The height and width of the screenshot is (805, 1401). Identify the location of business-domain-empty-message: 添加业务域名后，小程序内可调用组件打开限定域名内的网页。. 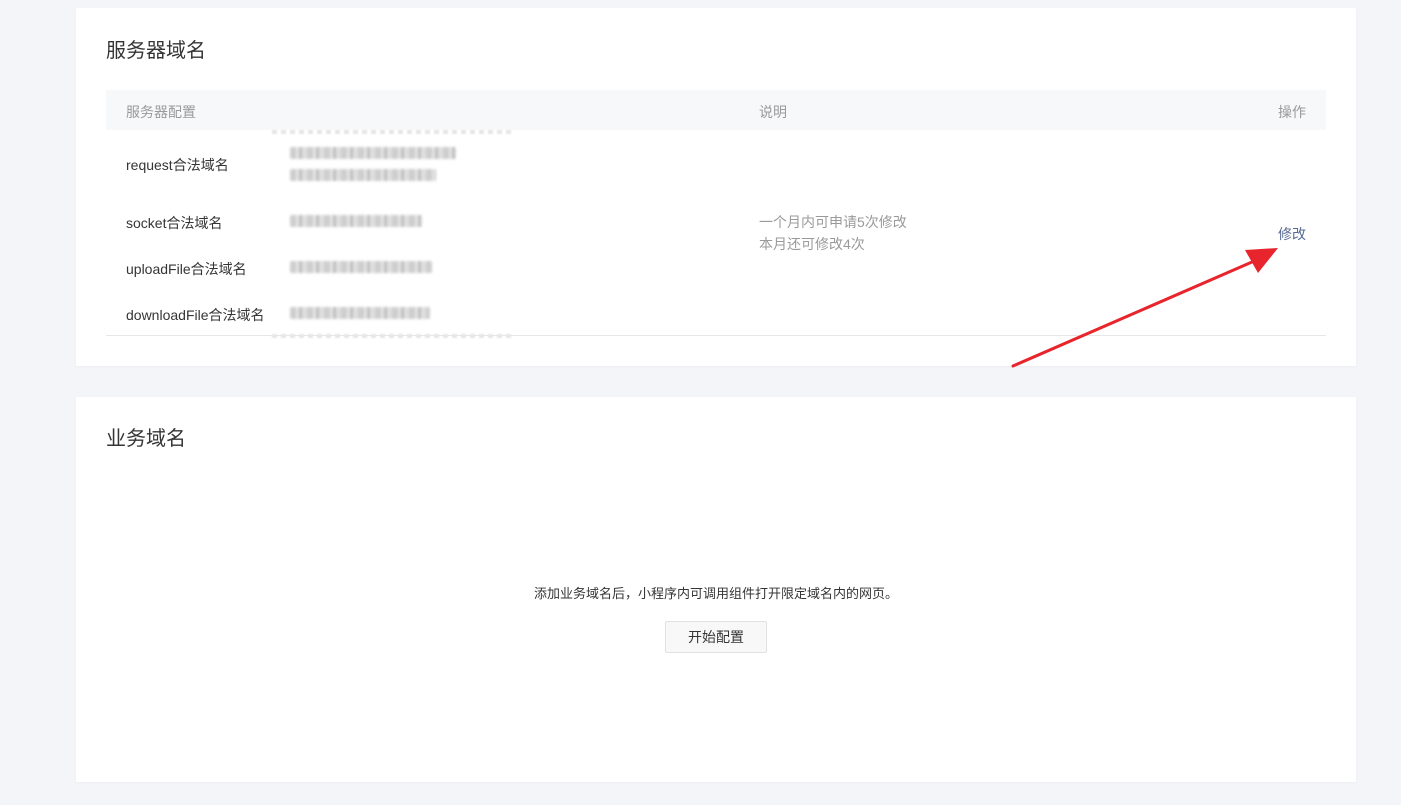
(715, 593).